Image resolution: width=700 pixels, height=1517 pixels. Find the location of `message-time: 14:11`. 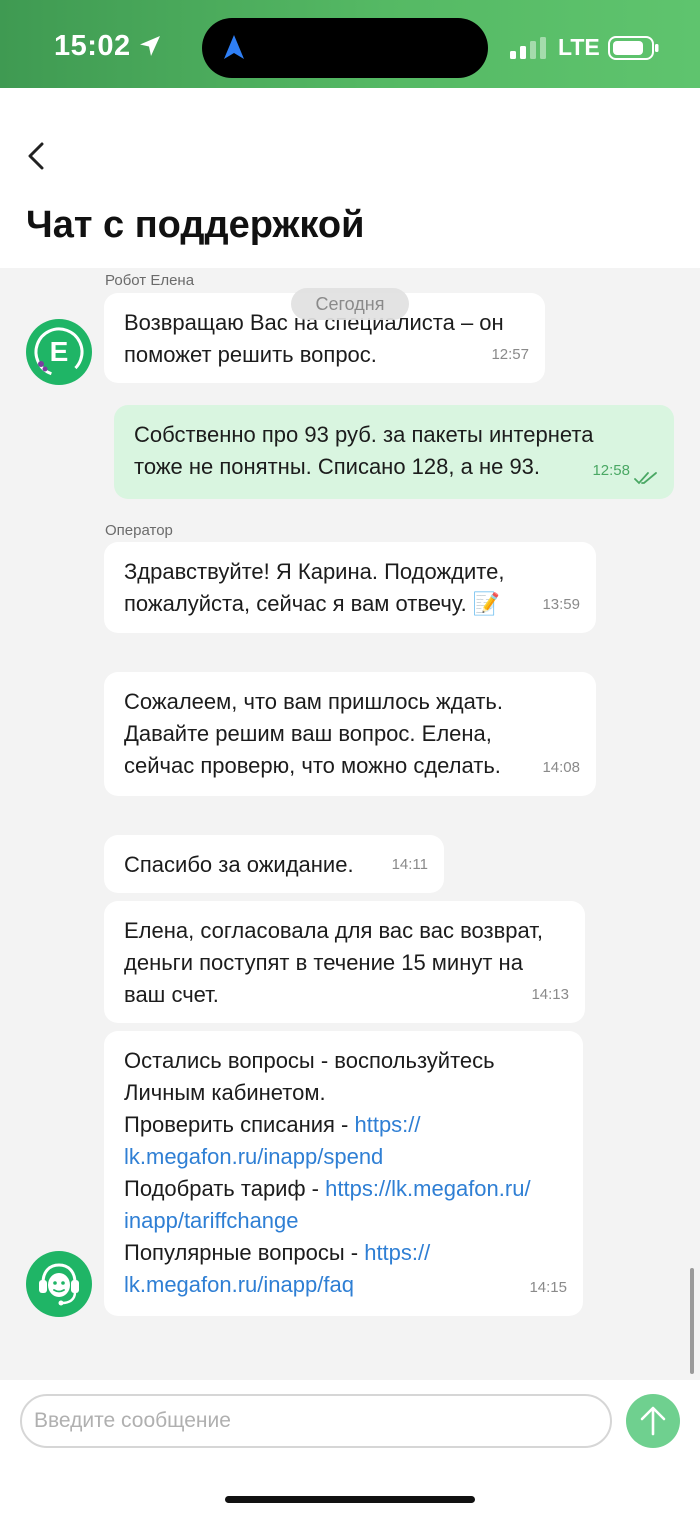

message-time: 14:11 is located at coordinates (409, 864).